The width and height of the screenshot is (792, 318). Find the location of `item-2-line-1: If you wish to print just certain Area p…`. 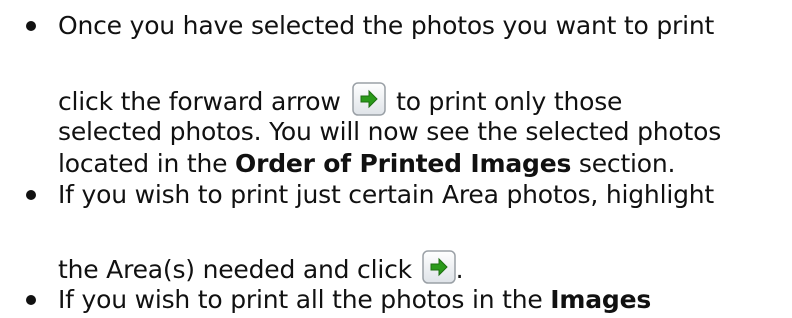

item-2-line-1: If you wish to print just certain Area p… is located at coordinates (386, 195).